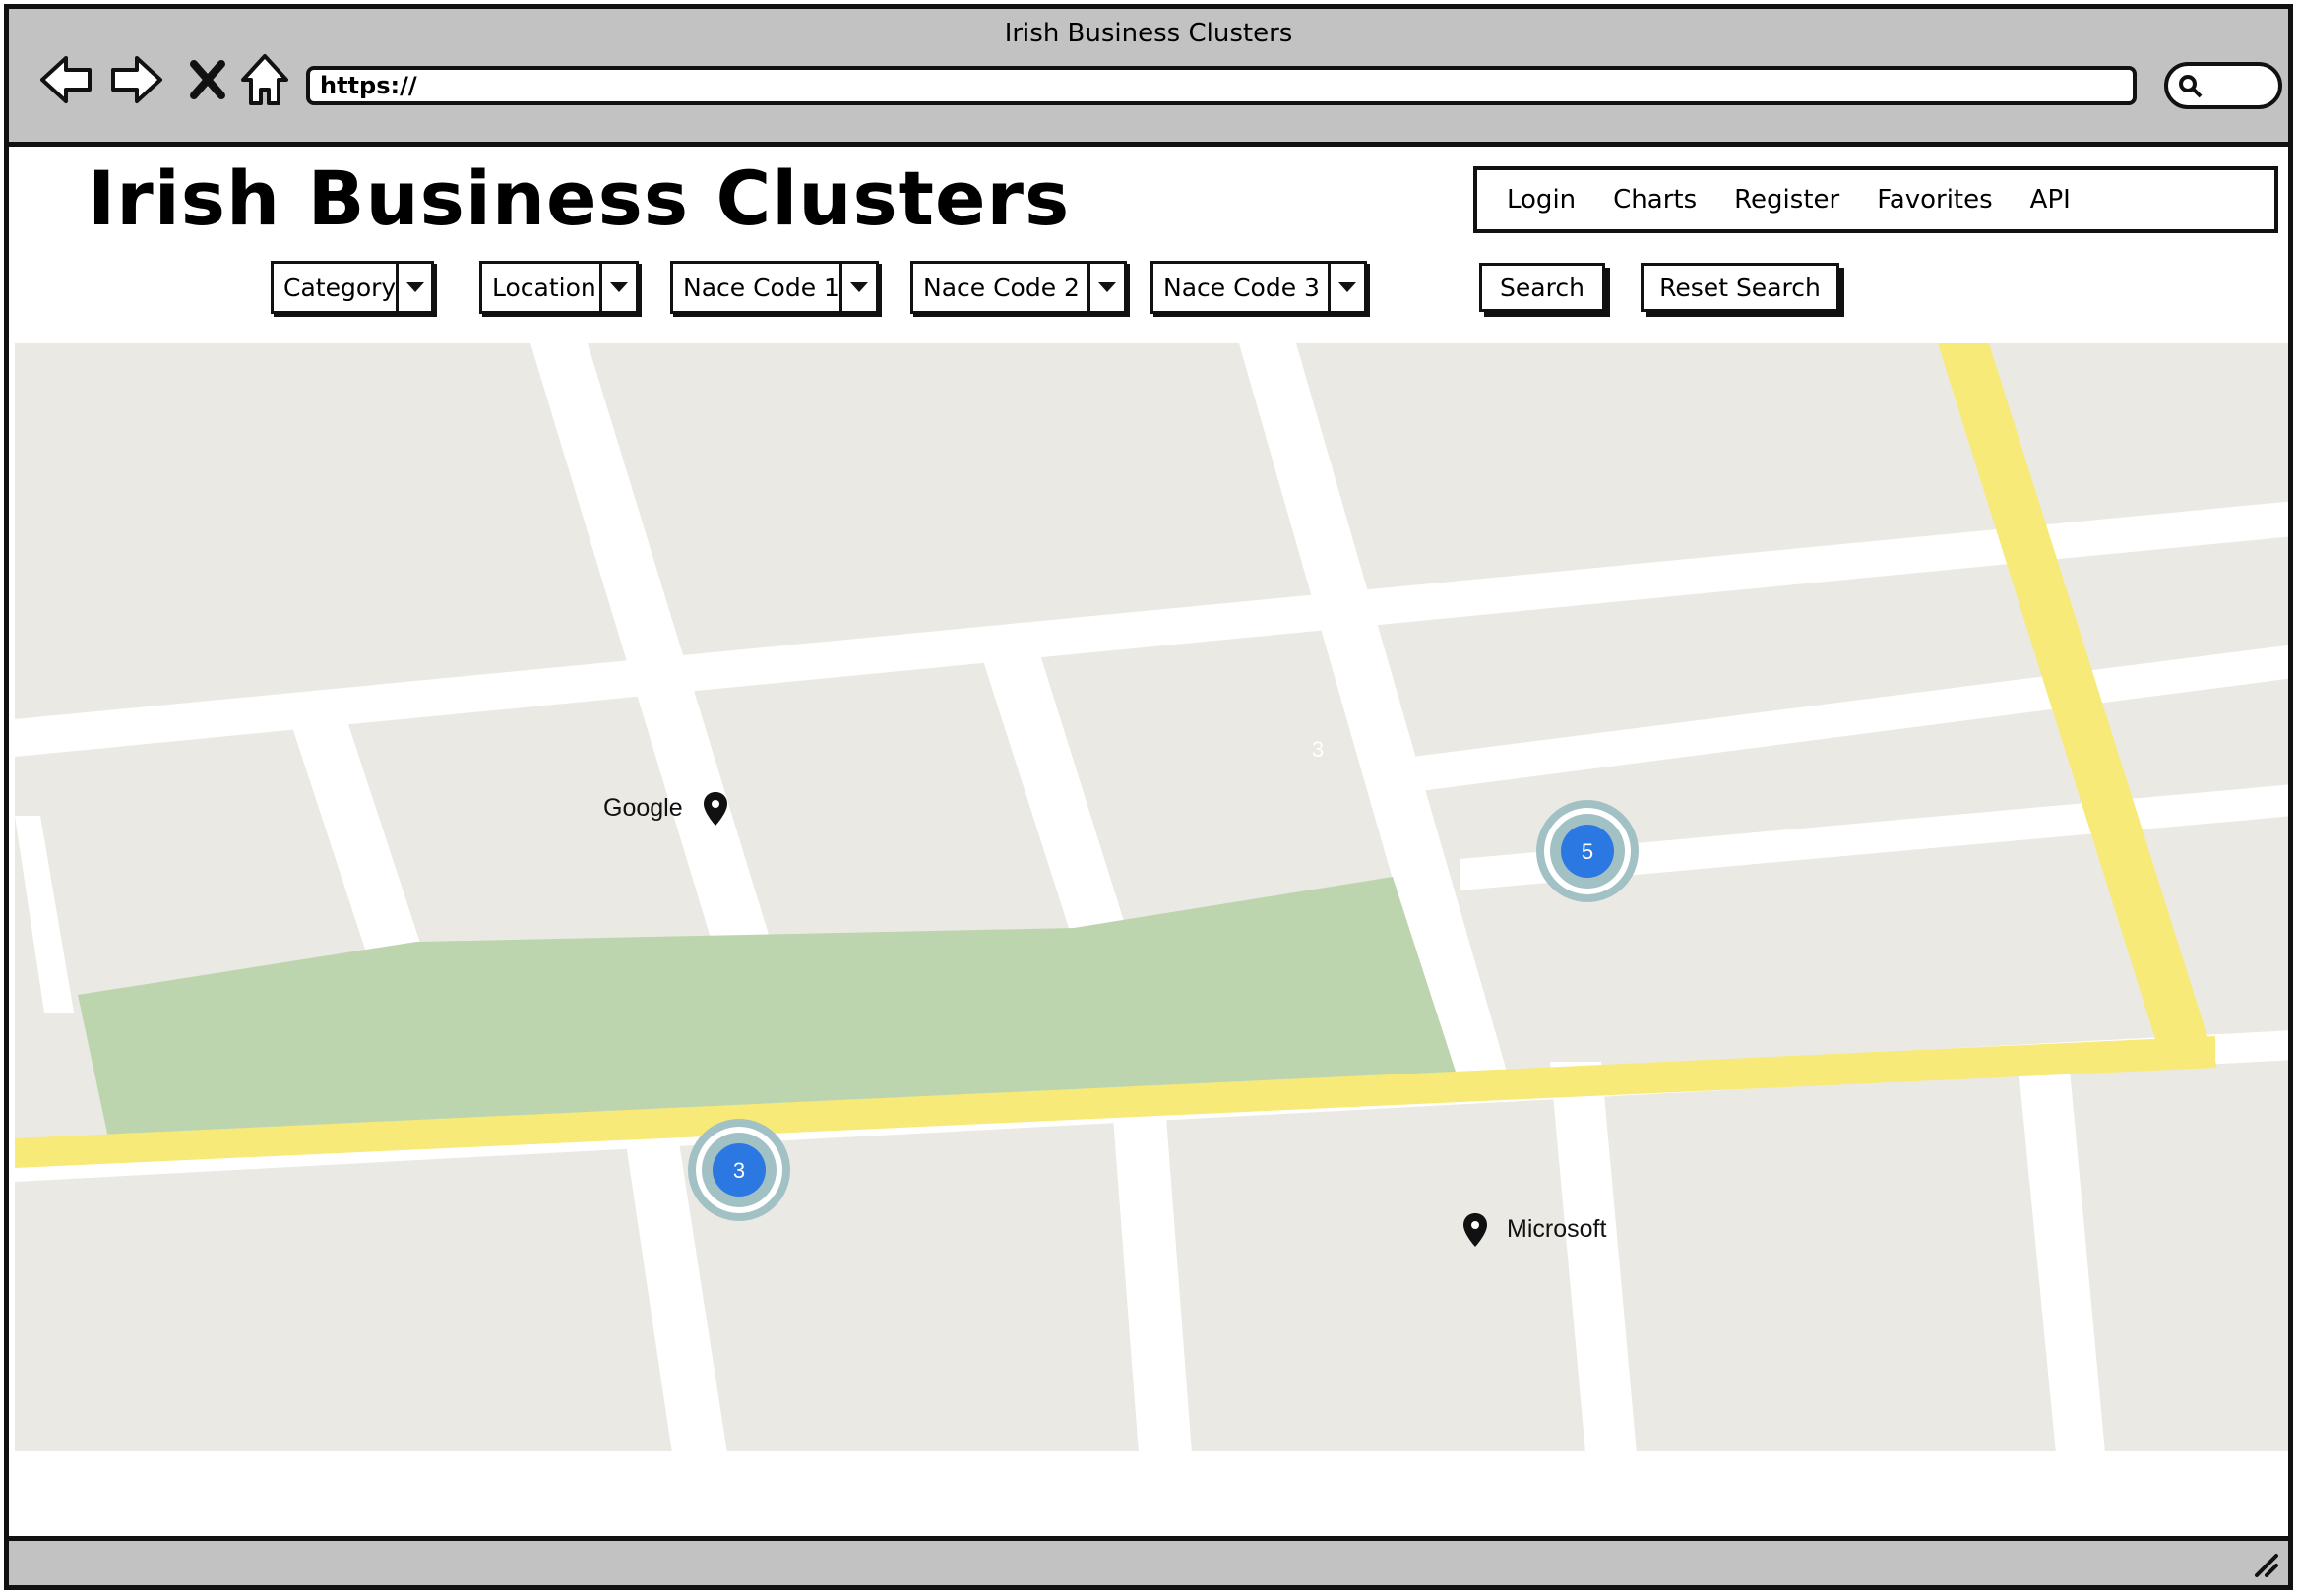  Describe the element at coordinates (1151, 1452) in the screenshot. I see `map-bottom-edge` at that location.